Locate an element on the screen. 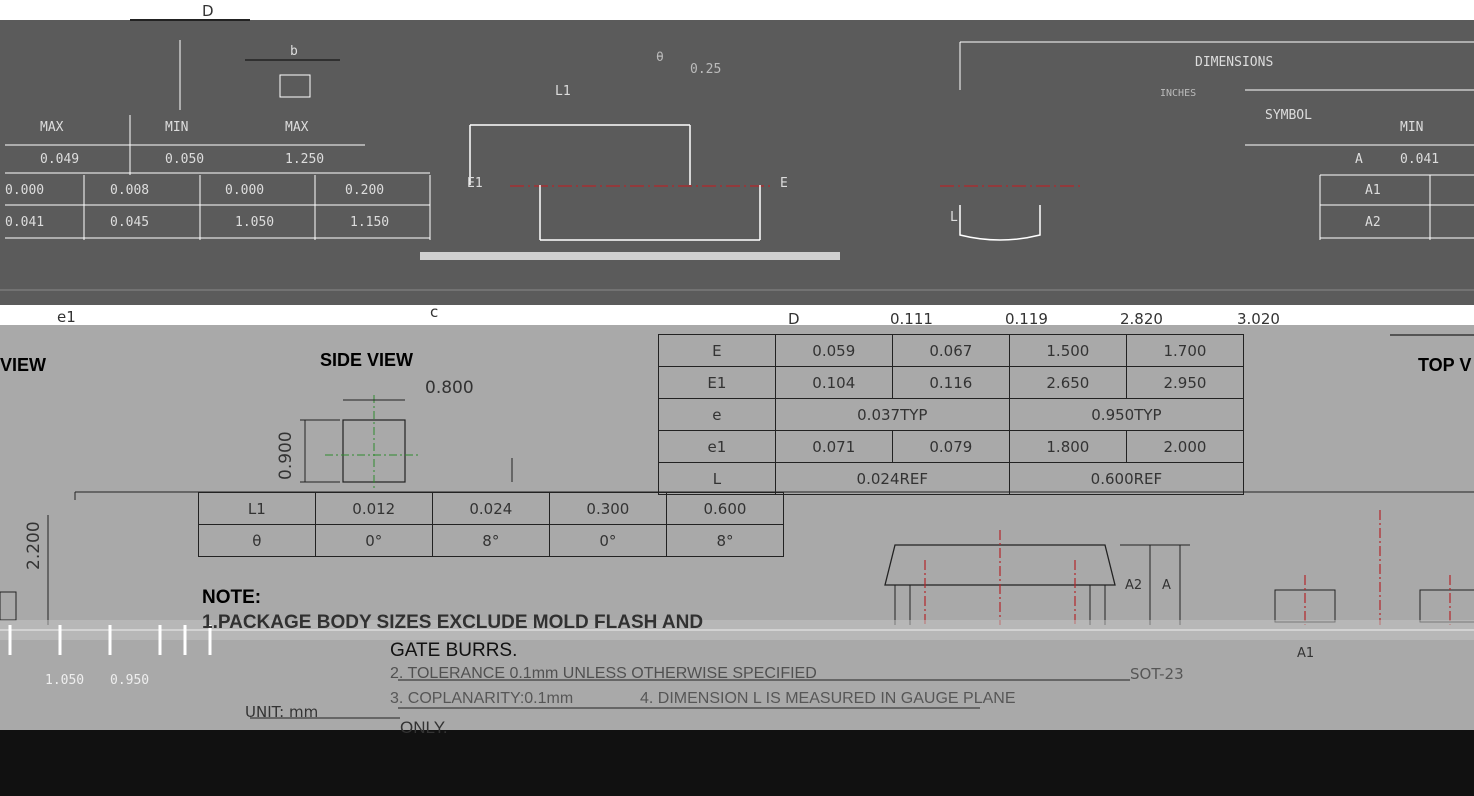  table-cell: 0.012 is located at coordinates (373, 508).